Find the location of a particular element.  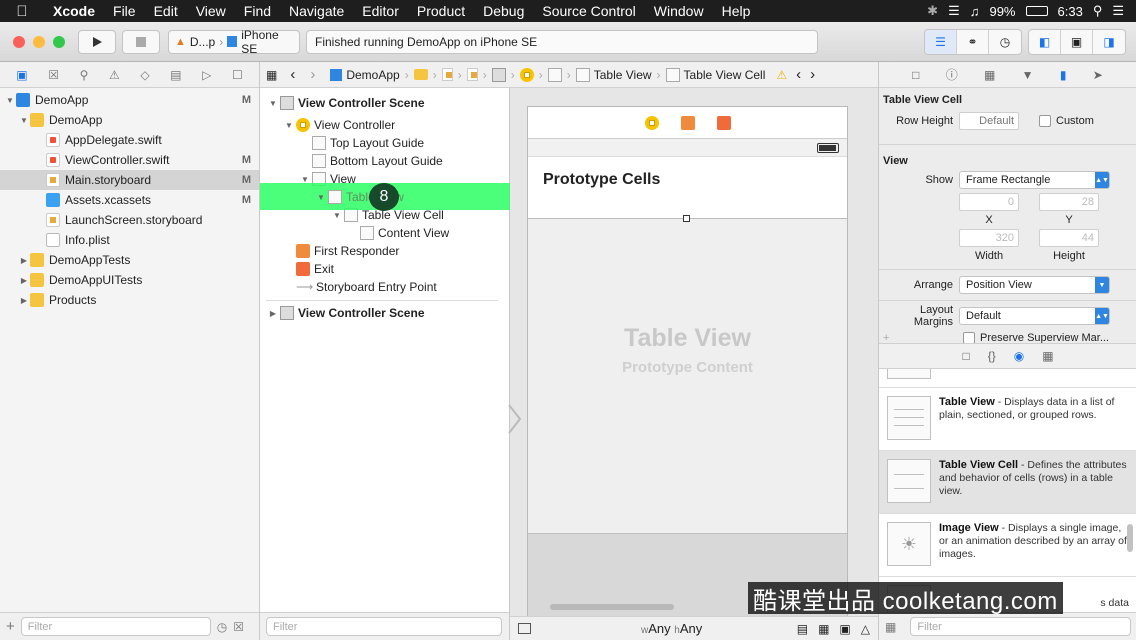

jump-bar-table-view: Table View is located at coordinates (614, 74).